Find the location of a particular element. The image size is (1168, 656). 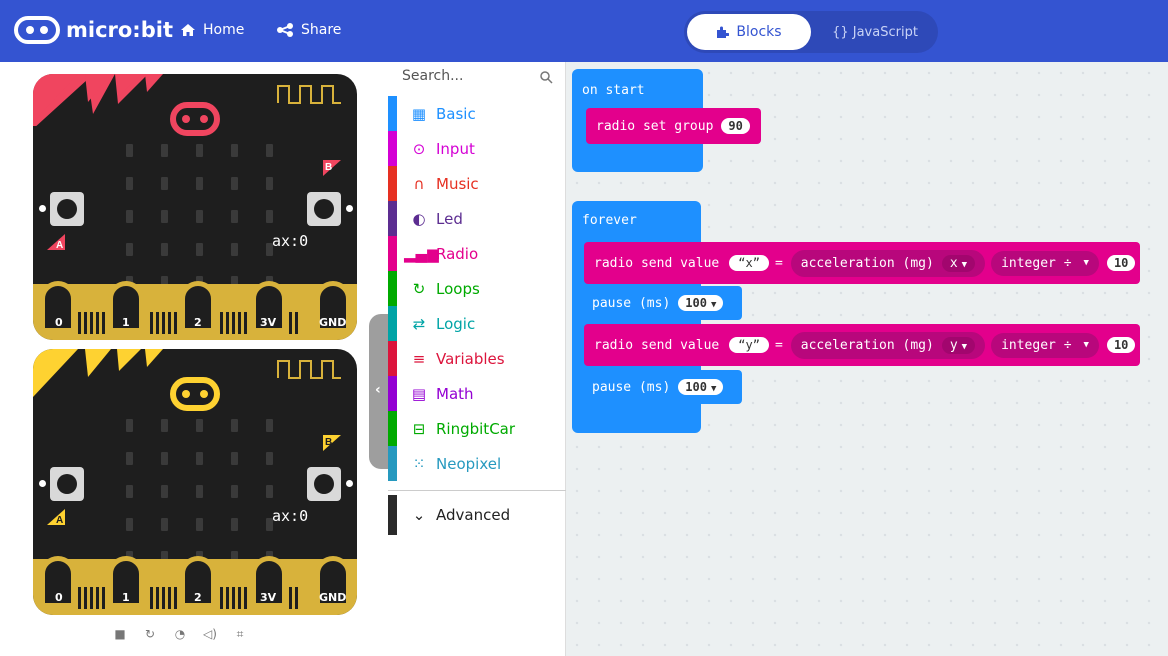

restart-icon: ↻ is located at coordinates (150, 634).